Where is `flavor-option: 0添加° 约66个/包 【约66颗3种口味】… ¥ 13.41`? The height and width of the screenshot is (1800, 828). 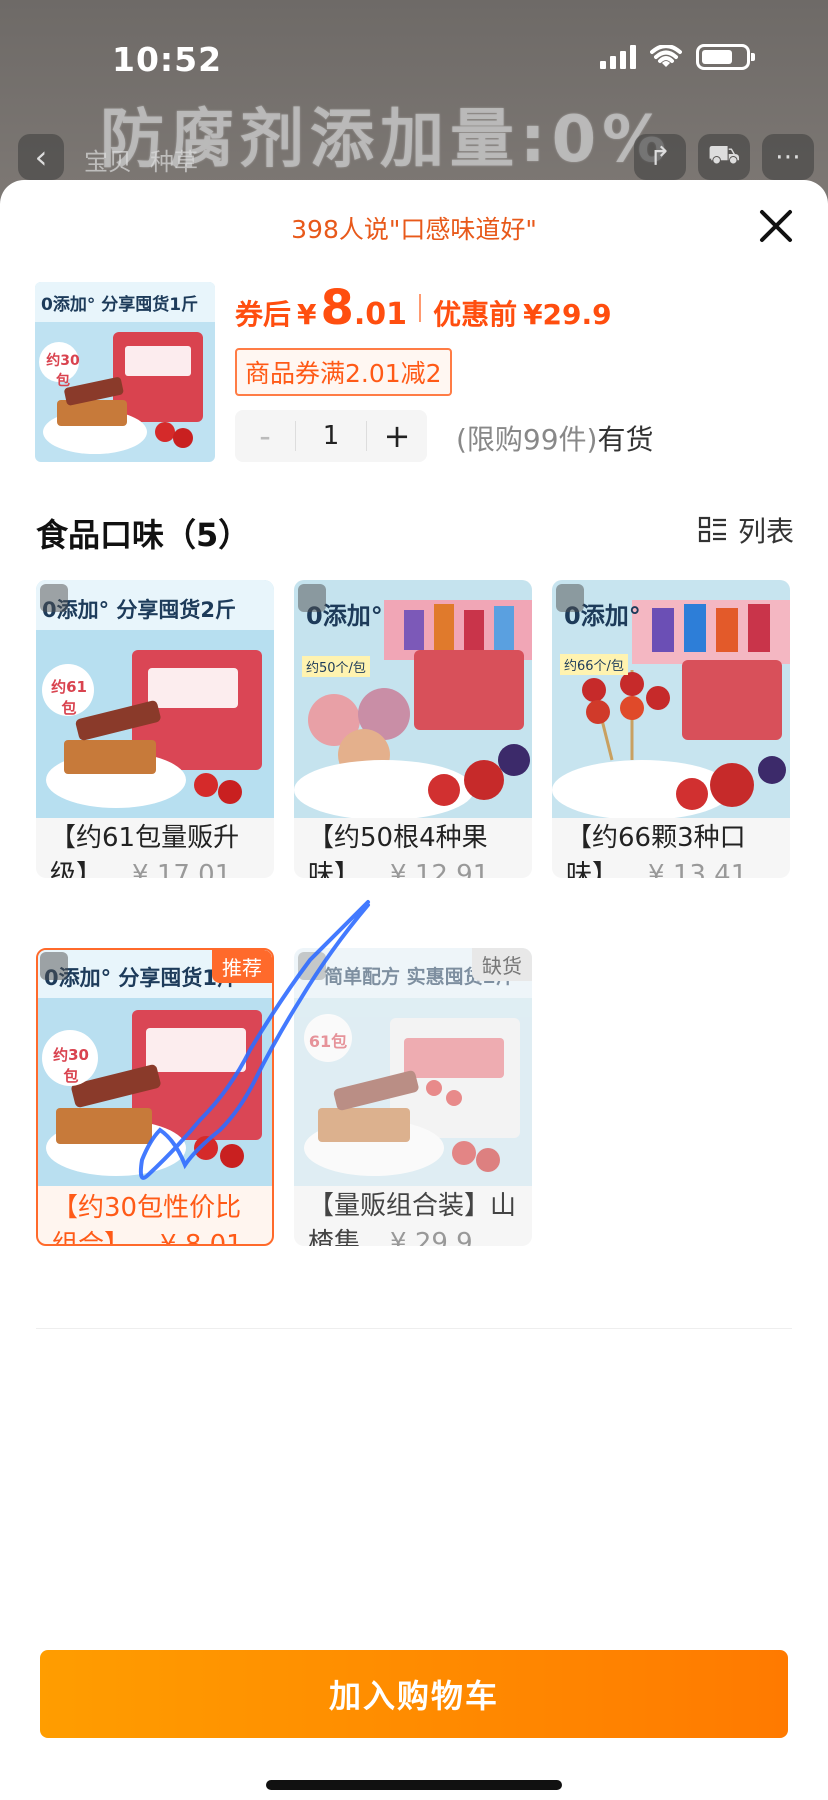
flavor-option: 0添加° 约66个/包 【约66颗3种口味】… ¥ 13.41 is located at coordinates (671, 729).